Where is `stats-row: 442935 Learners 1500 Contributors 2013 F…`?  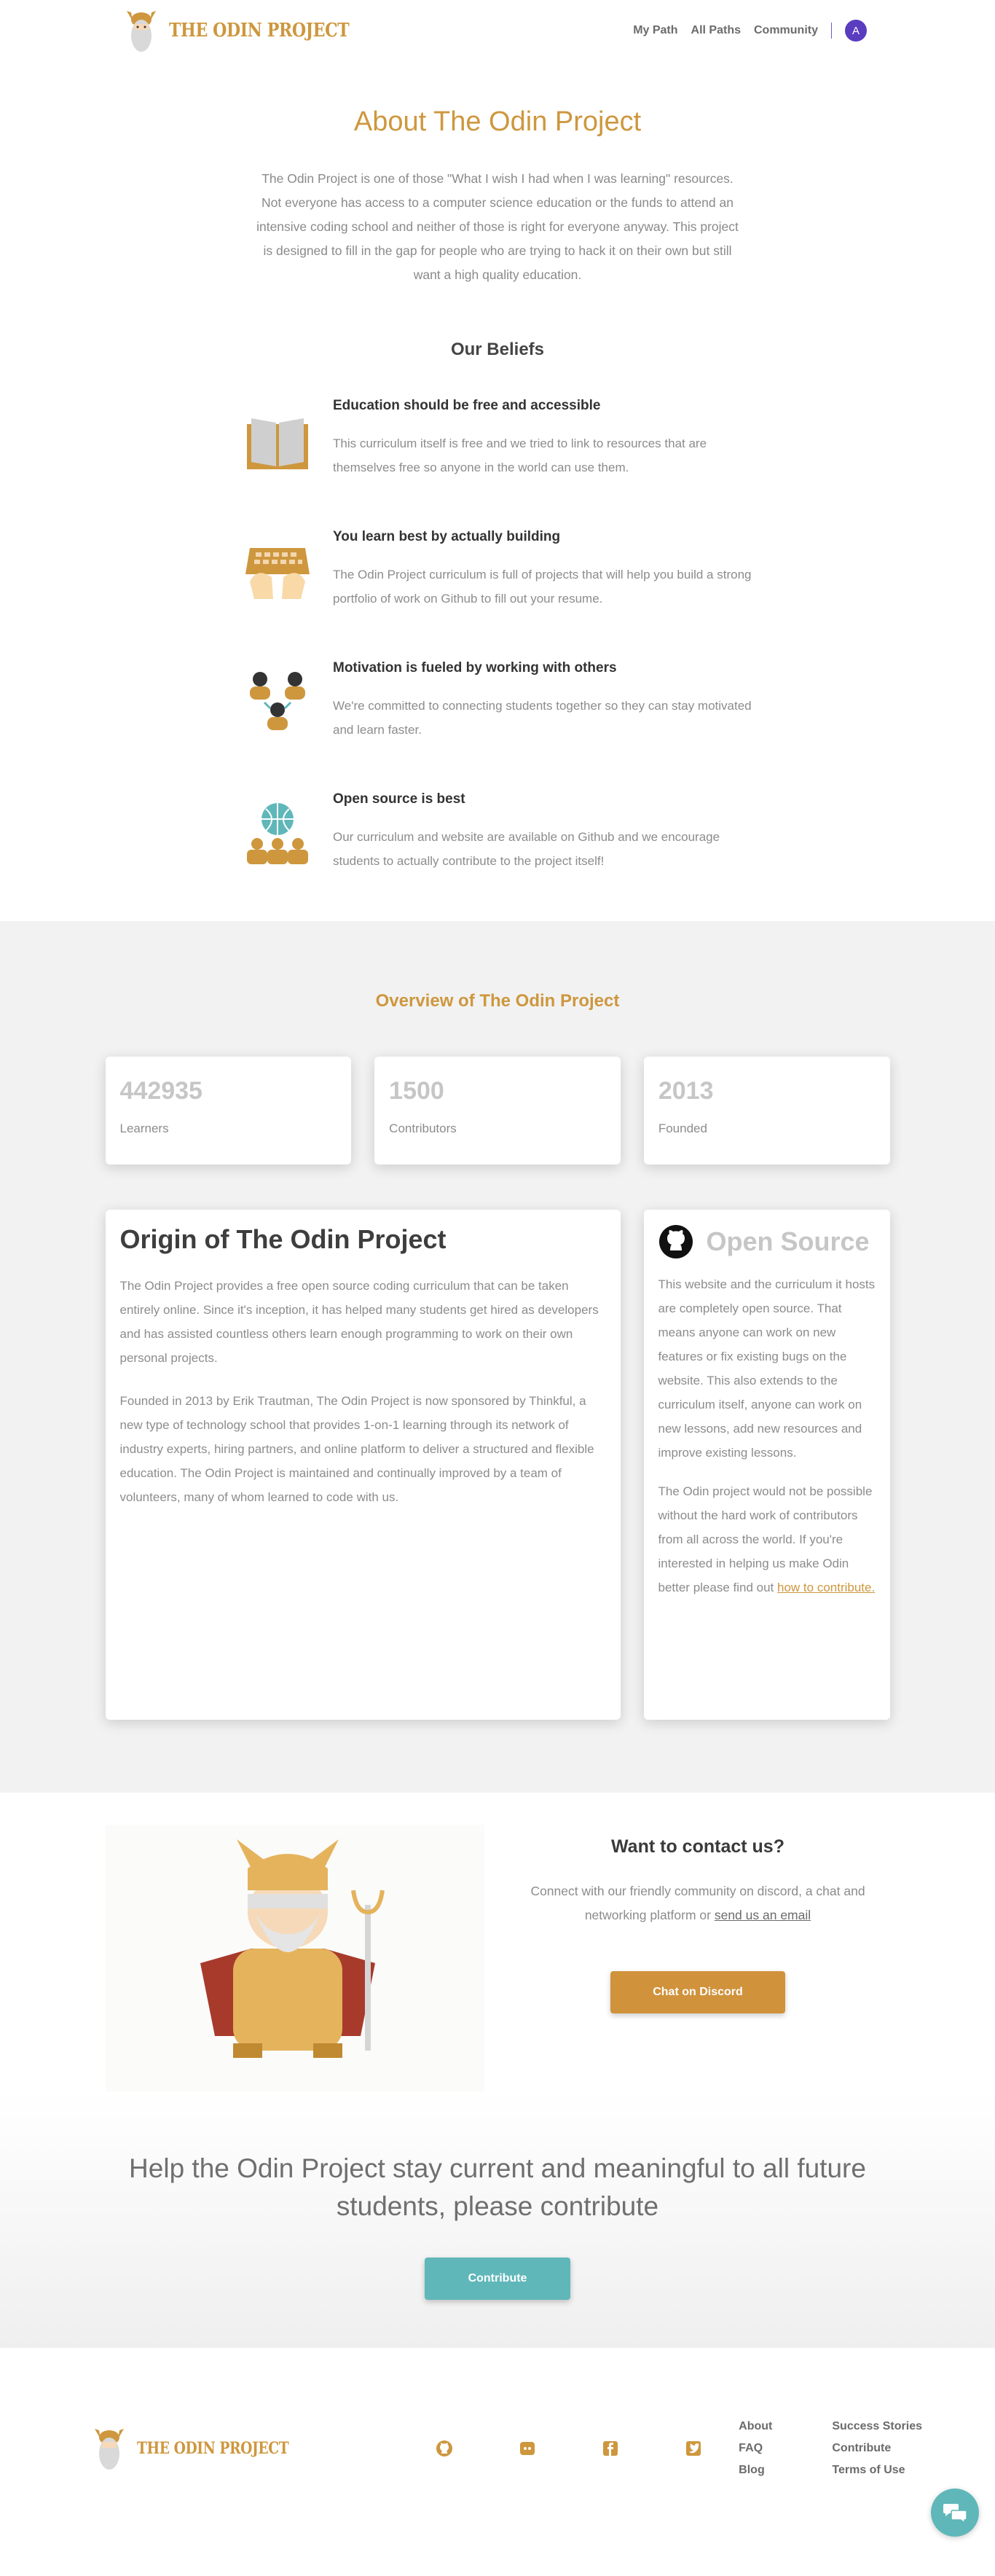
stats-row: 442935 Learners 1500 Contributors 2013 F… is located at coordinates (497, 1110).